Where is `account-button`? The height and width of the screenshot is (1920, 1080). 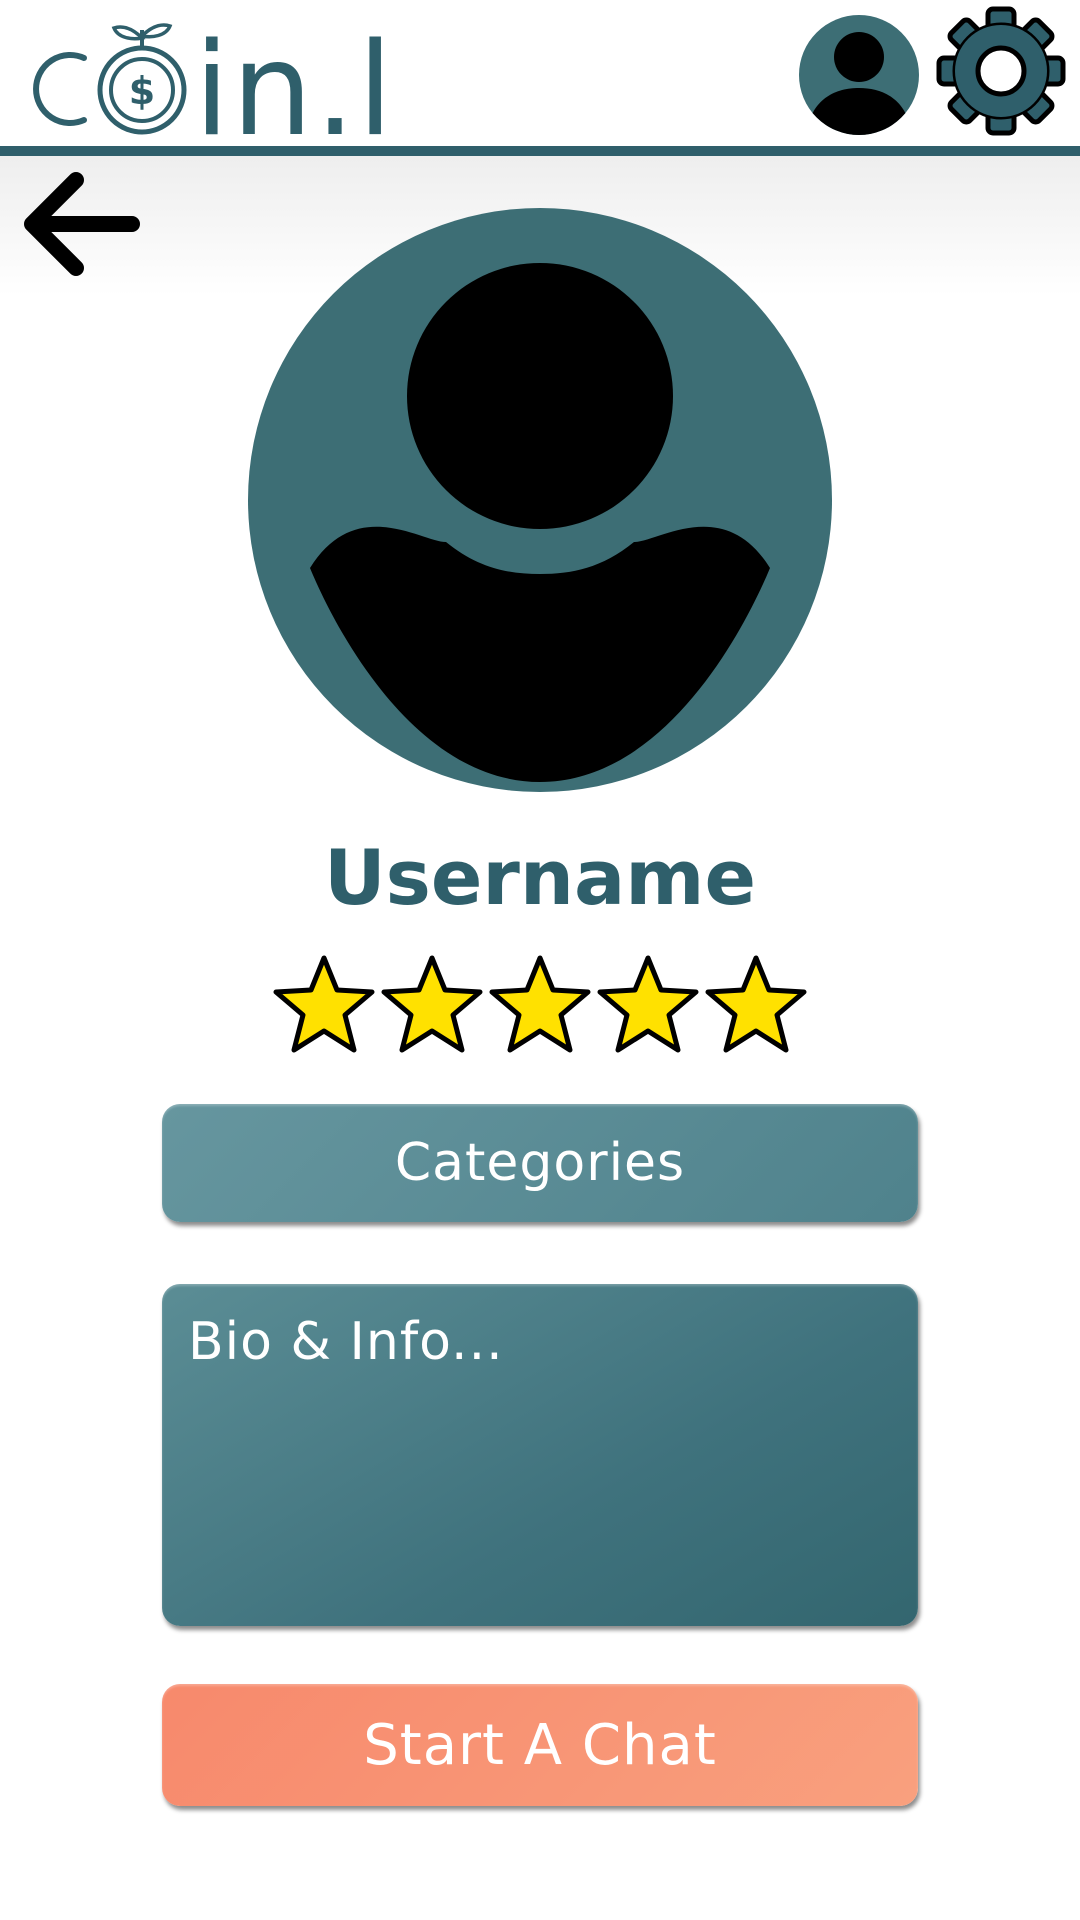
account-button is located at coordinates (859, 75).